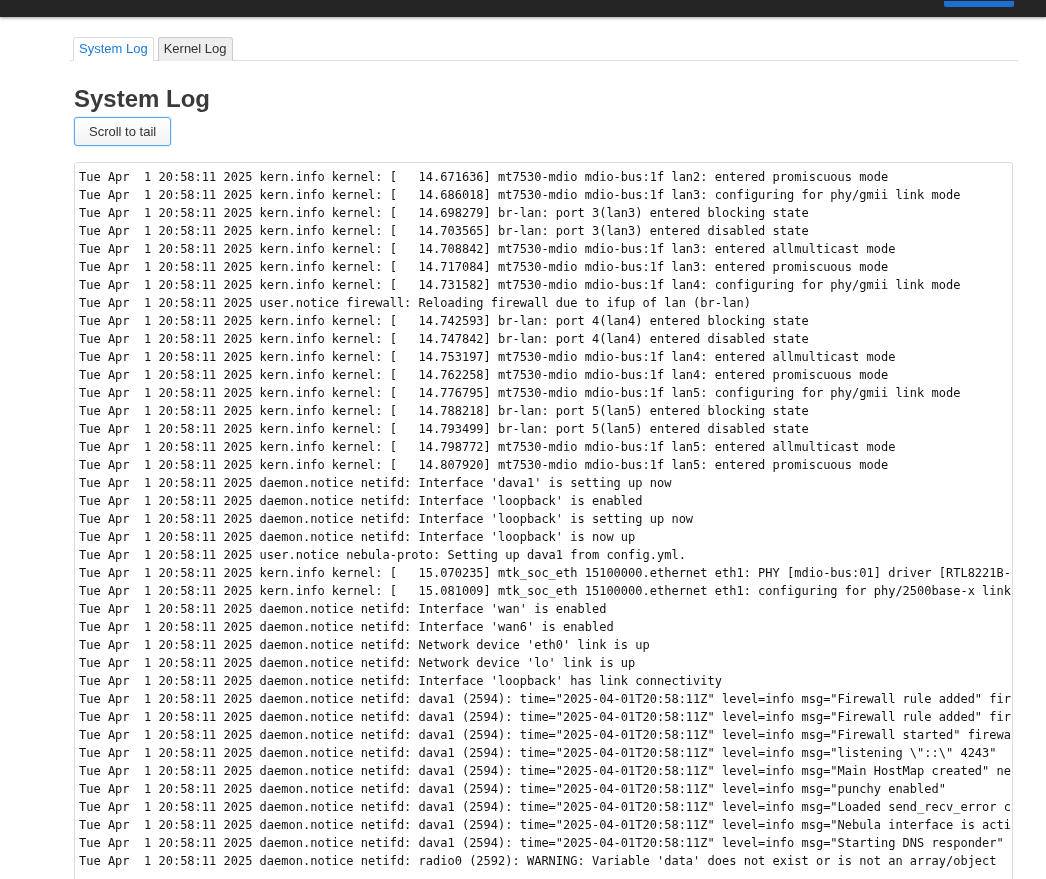 This screenshot has height=879, width=1046. Describe the element at coordinates (543, 573) in the screenshot. I see `log-line: Tue Apr 1 20:58:11 2025 kern.info kernel: [ 15.070235] mtk_soc_eth 15100000.ethernet eth1: PHY [mdio-bus:01] driver [RTL8221B-` at that location.